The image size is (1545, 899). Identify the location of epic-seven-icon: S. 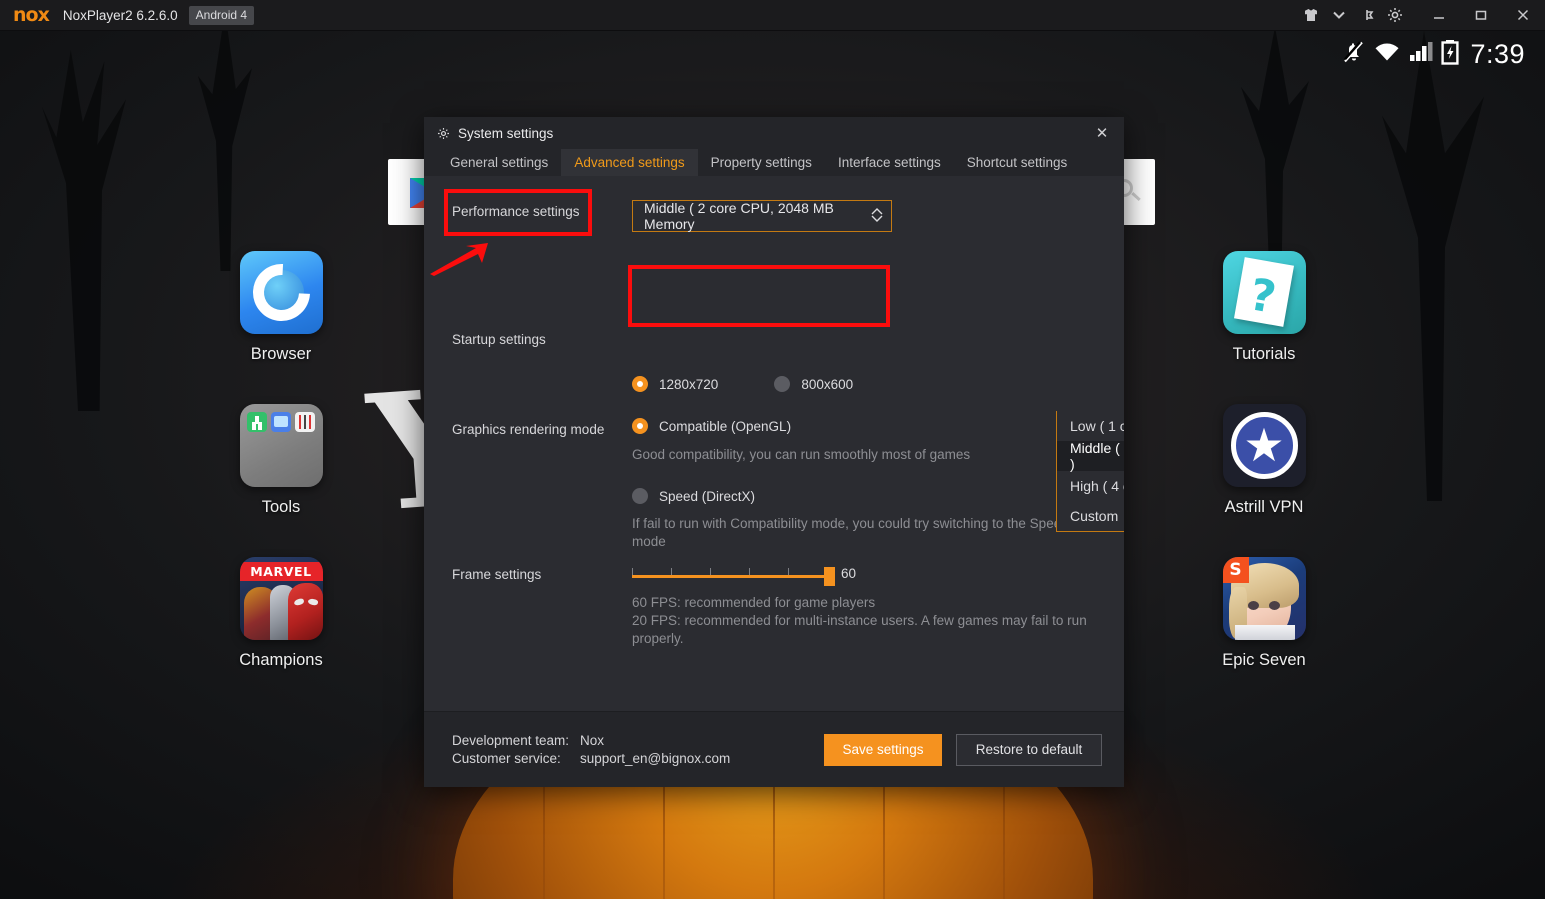
(1264, 598).